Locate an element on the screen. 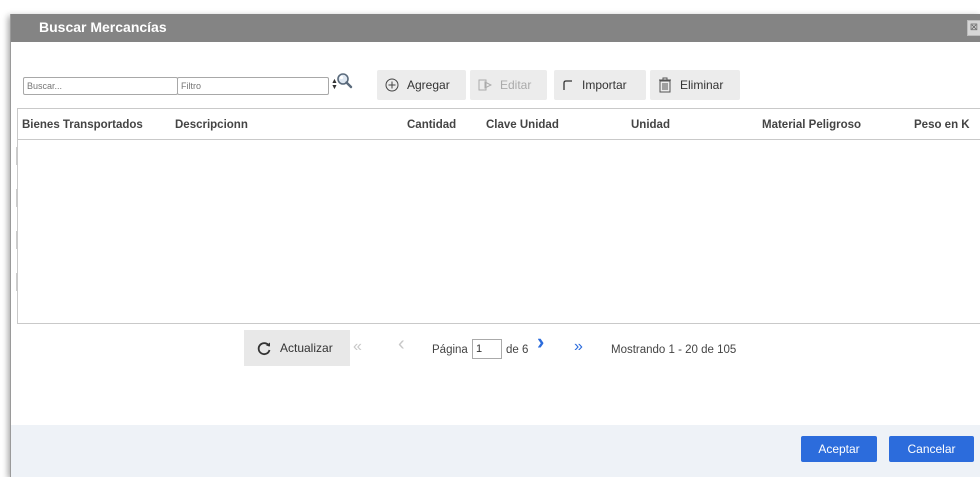  refresh-button: Actualizar is located at coordinates (297, 348).